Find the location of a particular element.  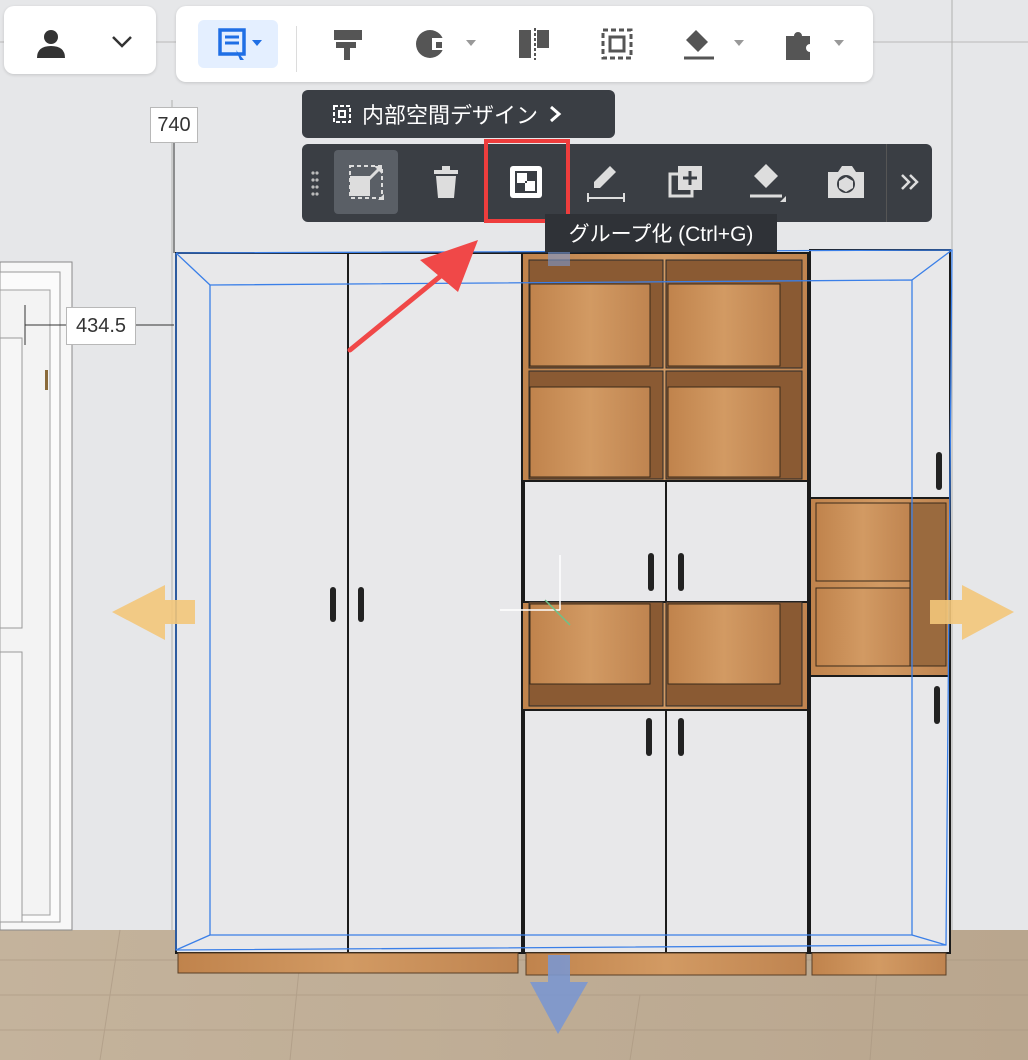

scale-button is located at coordinates (366, 182).